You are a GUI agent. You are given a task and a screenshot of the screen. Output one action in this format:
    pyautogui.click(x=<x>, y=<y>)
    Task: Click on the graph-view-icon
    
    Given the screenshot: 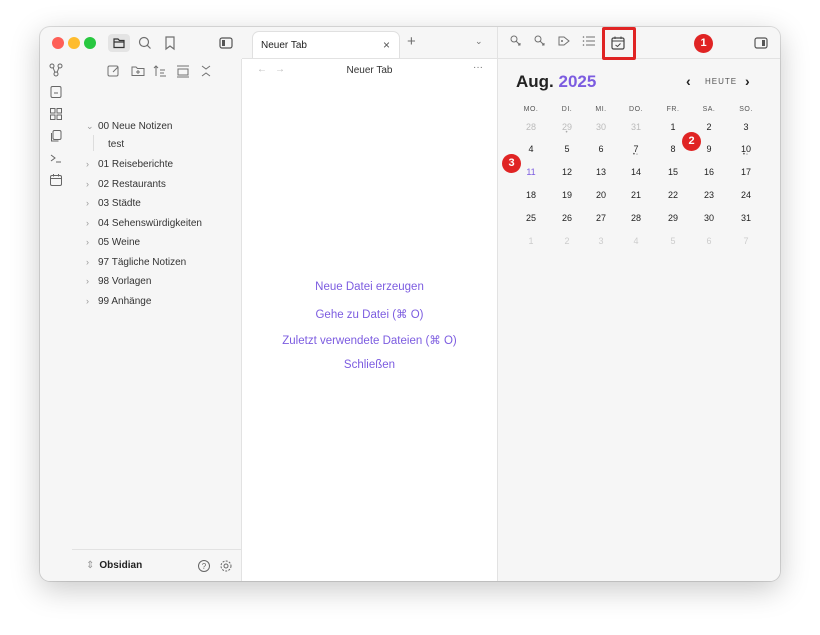 What is the action you would take?
    pyautogui.click(x=56, y=70)
    